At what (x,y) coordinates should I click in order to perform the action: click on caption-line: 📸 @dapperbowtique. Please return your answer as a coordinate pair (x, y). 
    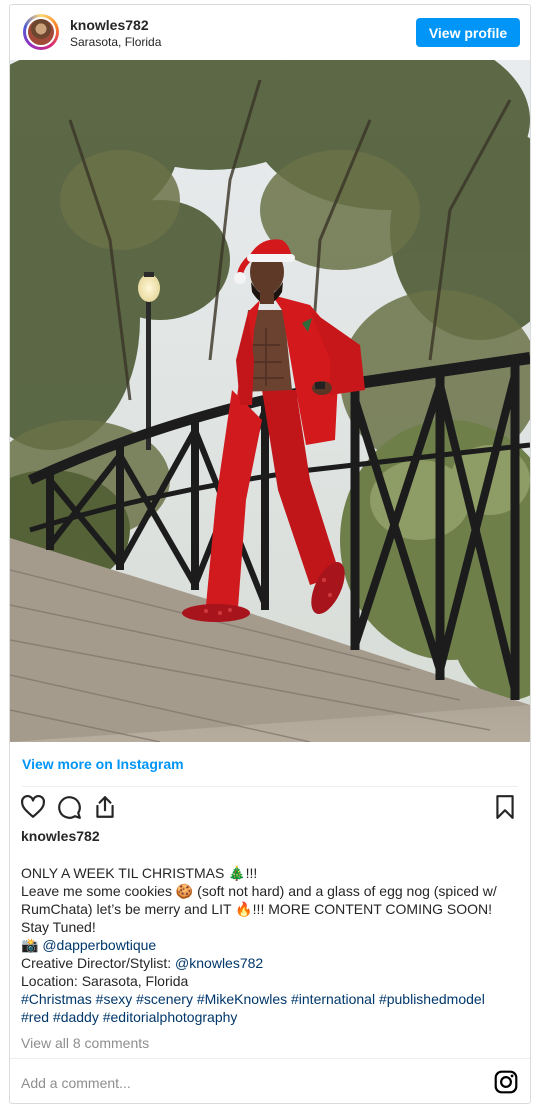
    Looking at the image, I should click on (271, 945).